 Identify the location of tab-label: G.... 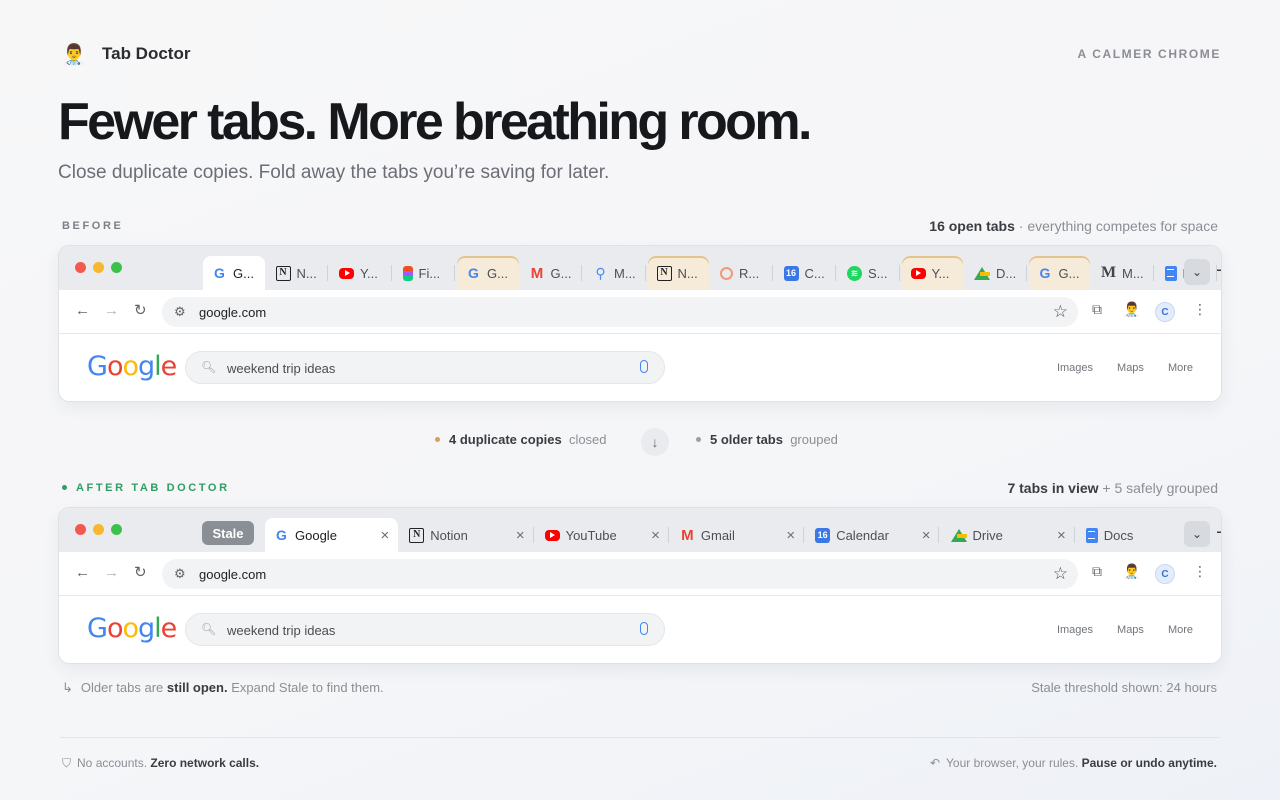
(243, 273).